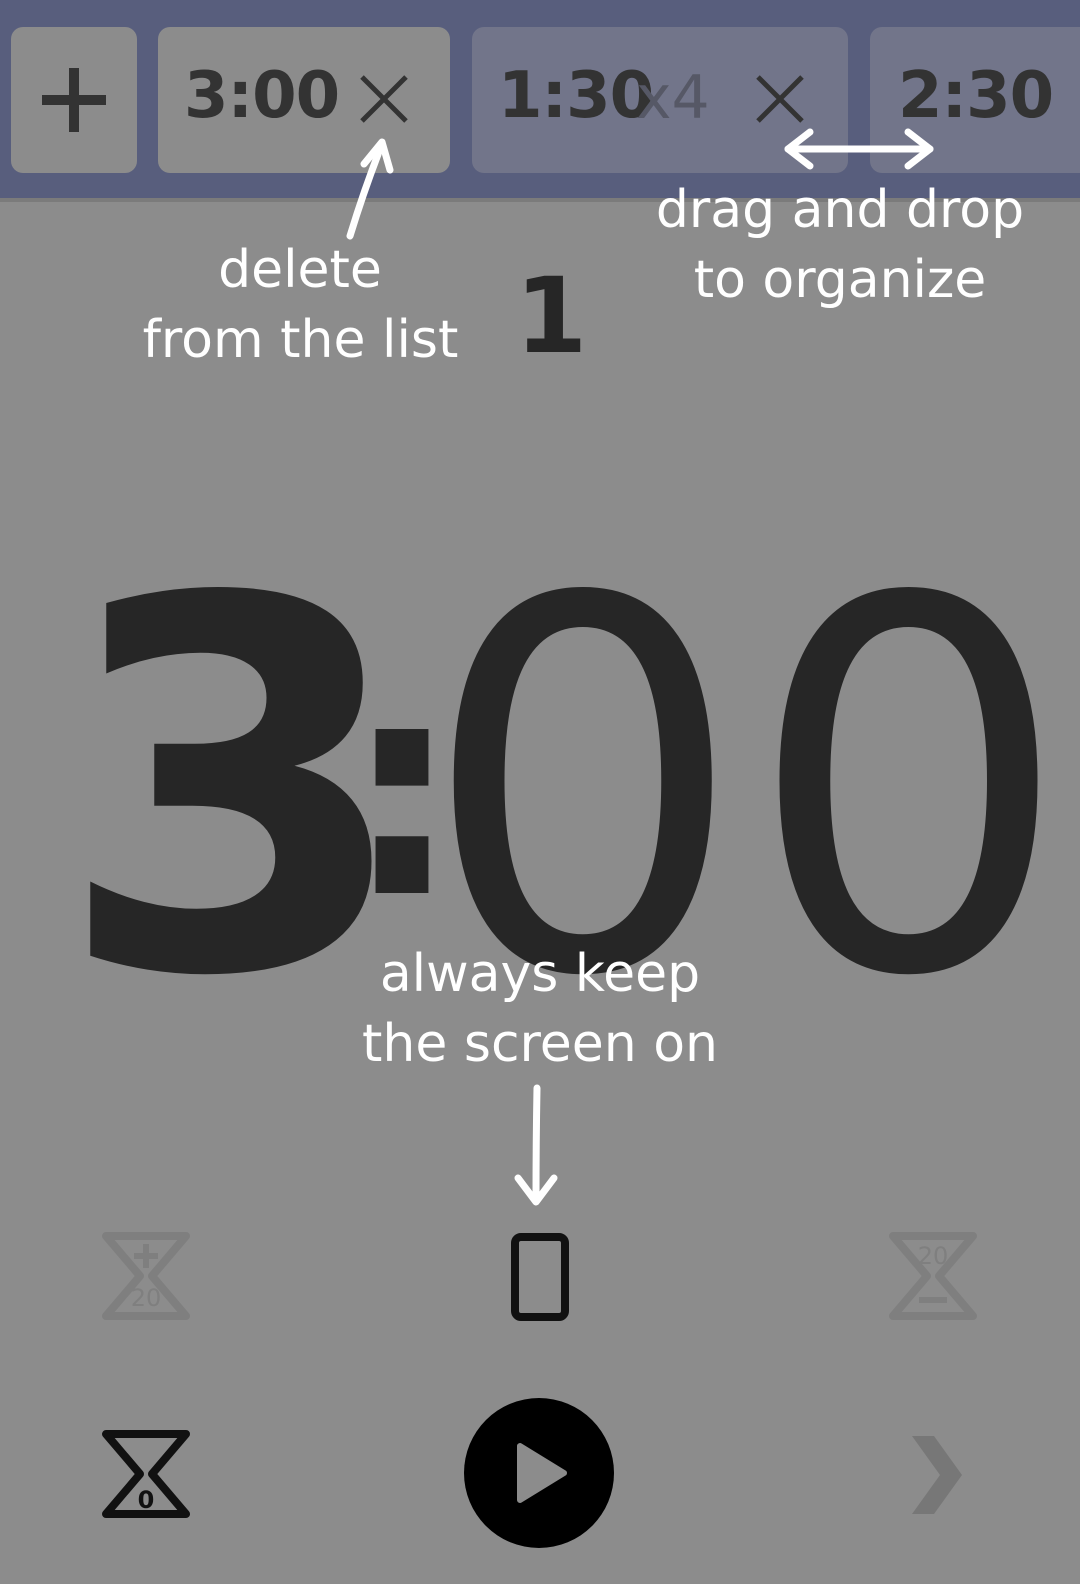 The width and height of the screenshot is (1080, 1584). What do you see at coordinates (840, 280) in the screenshot?
I see `drag-annotation-line2: to organize` at bounding box center [840, 280].